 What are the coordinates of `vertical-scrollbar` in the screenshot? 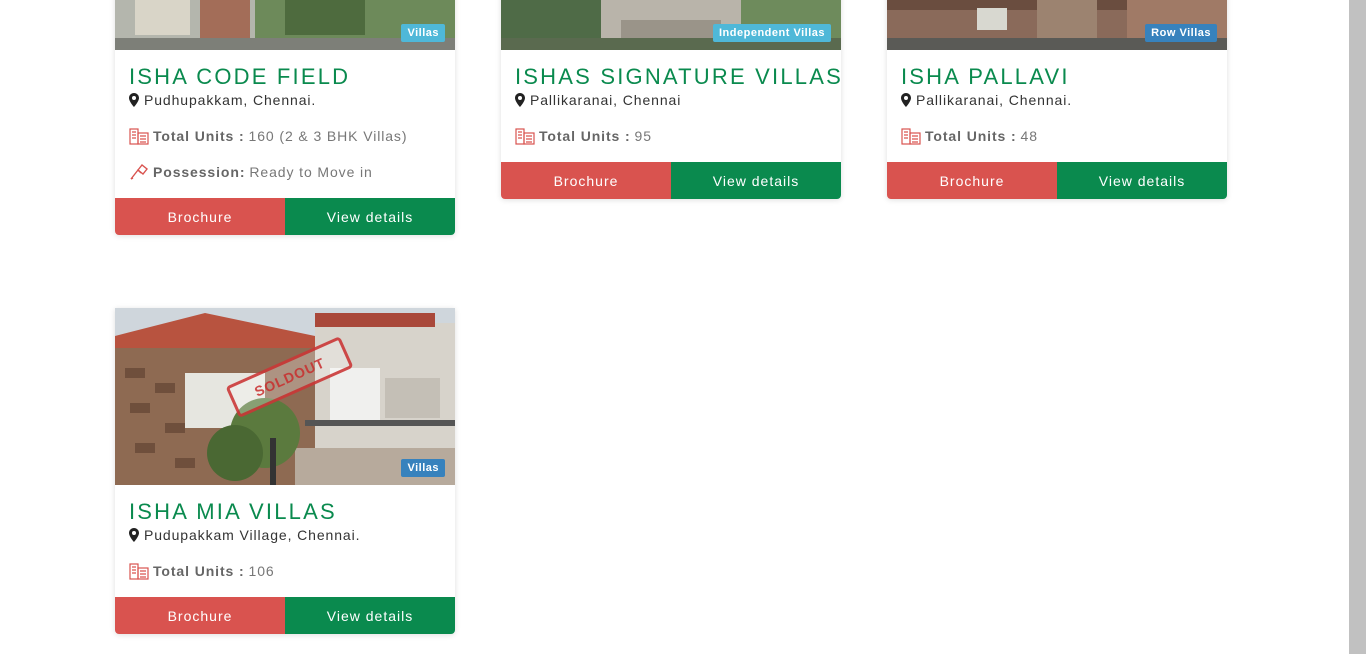 It's located at (1357, 327).